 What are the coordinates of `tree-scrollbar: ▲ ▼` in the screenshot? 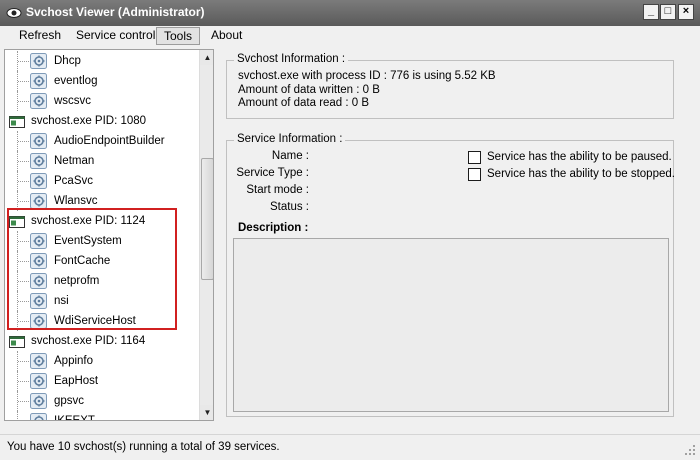 It's located at (206, 235).